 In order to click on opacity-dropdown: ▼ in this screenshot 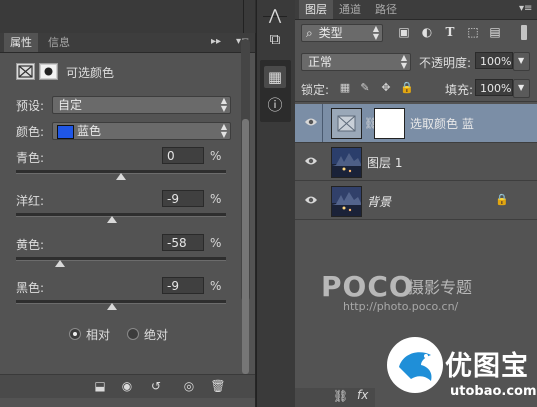, I will do `click(521, 61)`.